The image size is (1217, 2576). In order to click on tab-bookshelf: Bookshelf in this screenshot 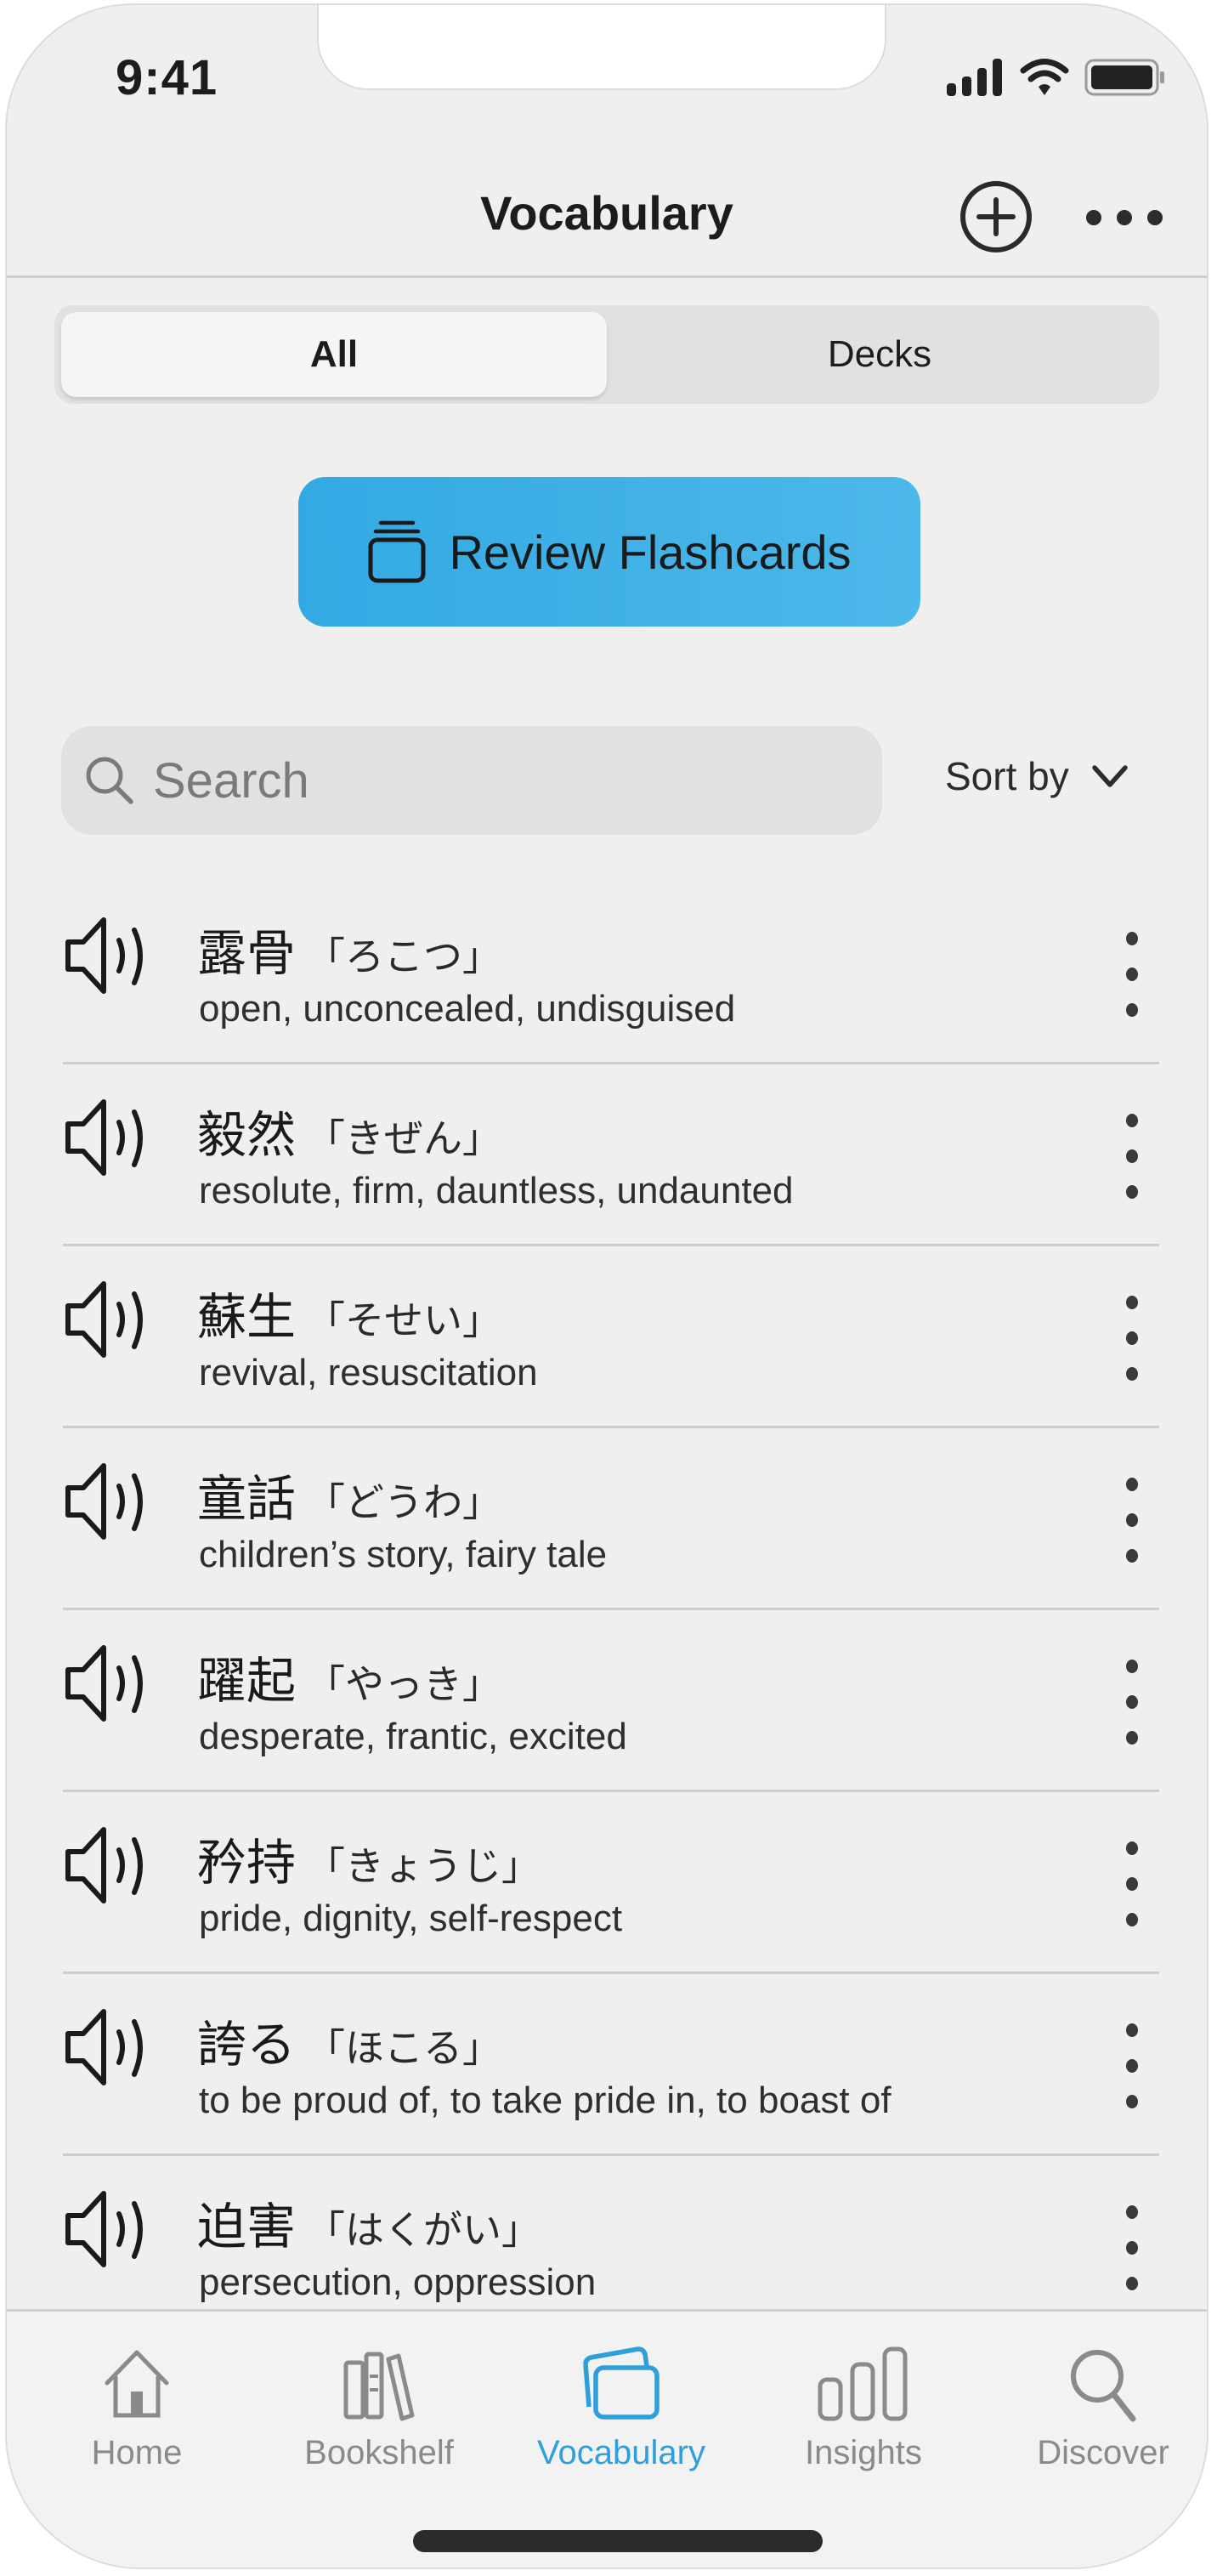, I will do `click(379, 2409)`.